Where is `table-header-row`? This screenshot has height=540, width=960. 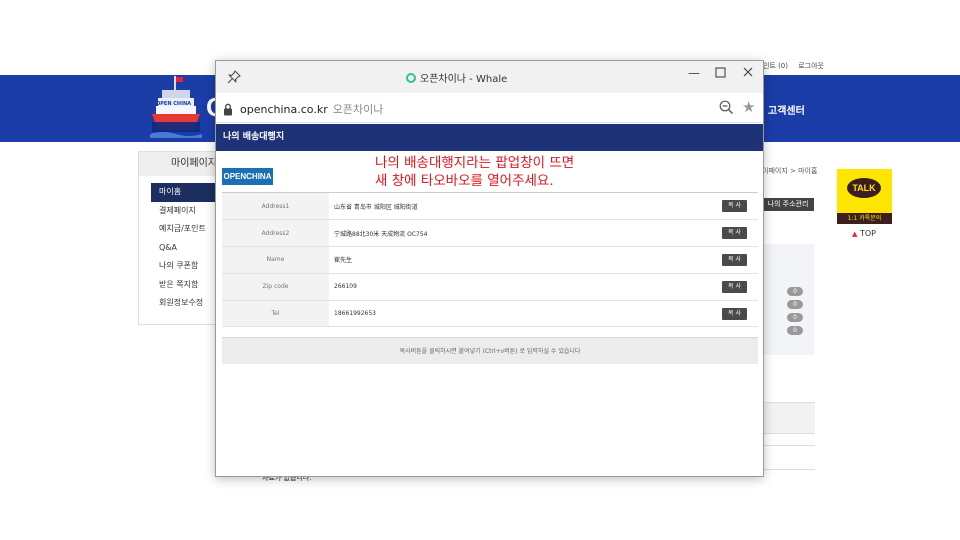
table-header-row is located at coordinates (788, 418).